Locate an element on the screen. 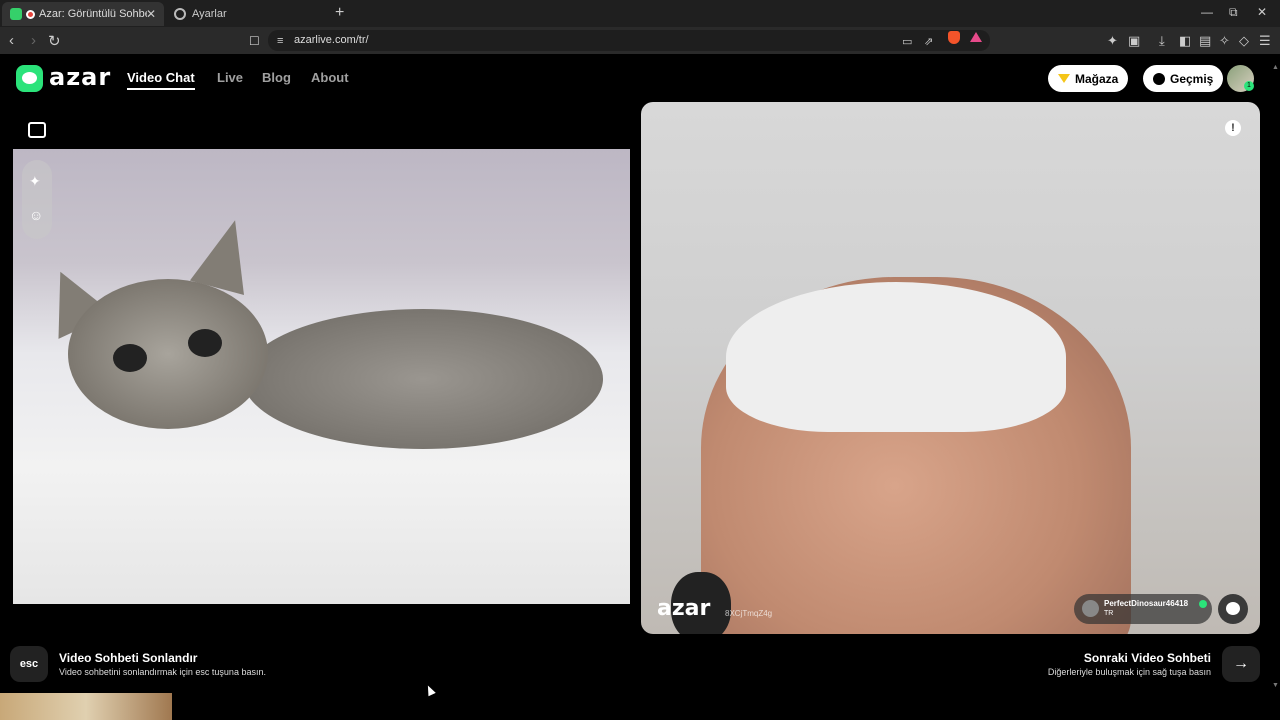 Image resolution: width=1280 pixels, height=720 pixels. url-text: azarlive.com/tr/ is located at coordinates (331, 40).